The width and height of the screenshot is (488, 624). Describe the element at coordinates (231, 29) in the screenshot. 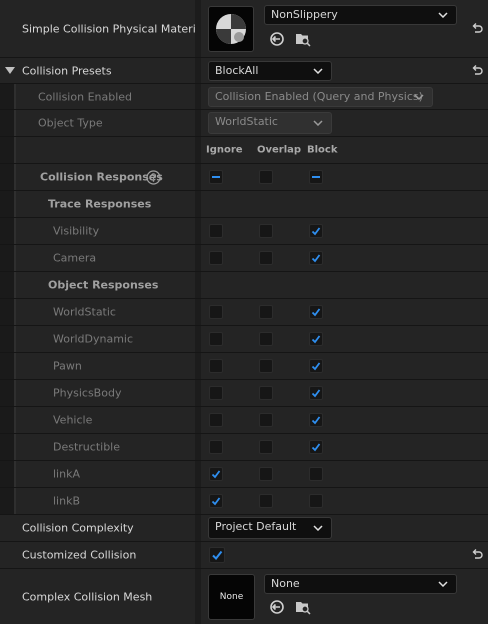

I see `material-thumbnail` at that location.